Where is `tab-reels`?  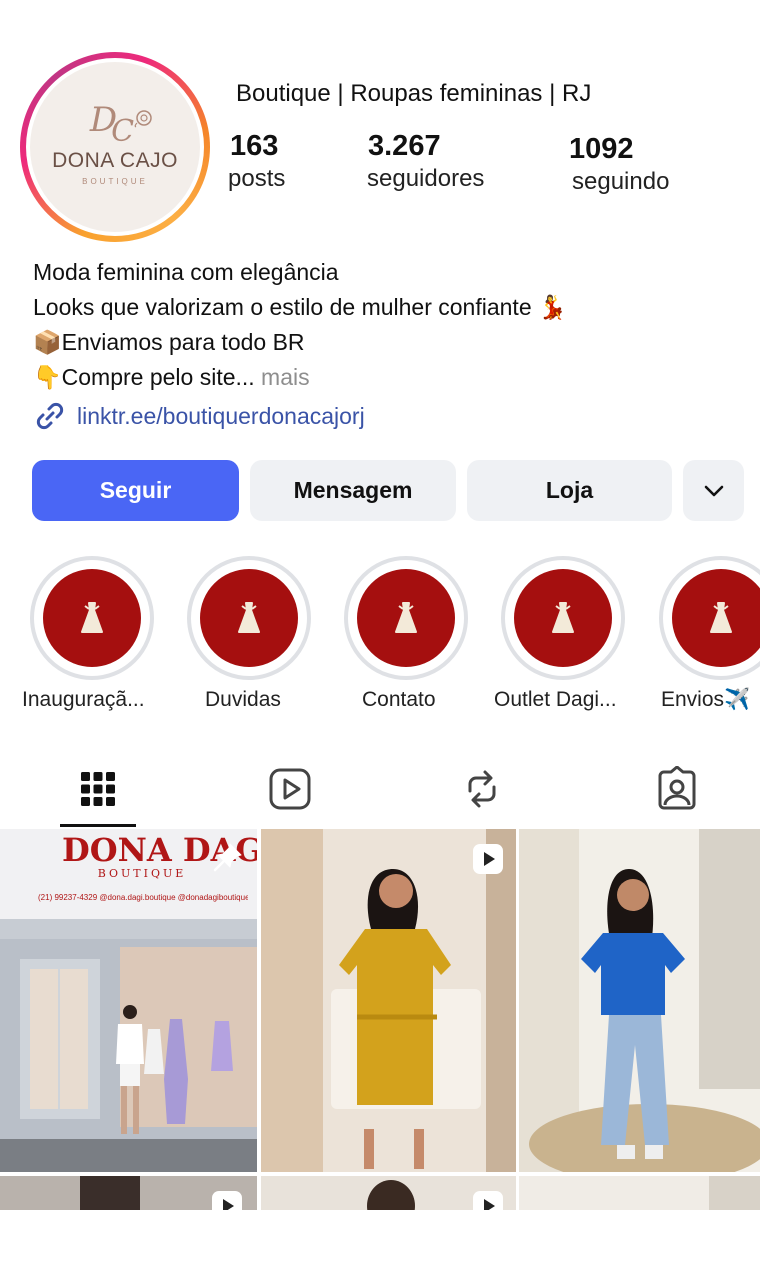 tab-reels is located at coordinates (290, 789).